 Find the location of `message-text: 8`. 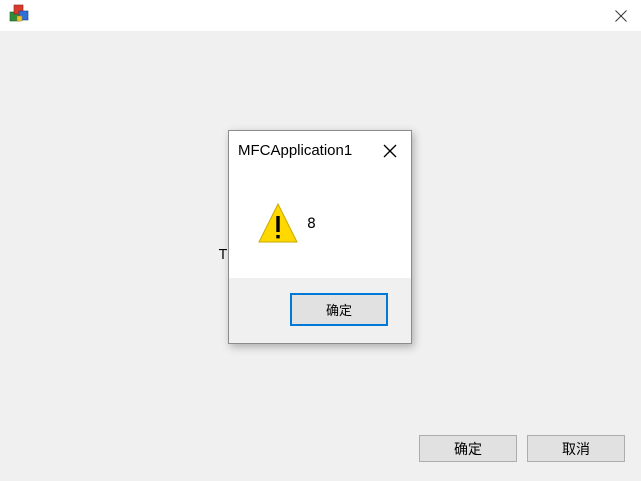

message-text: 8 is located at coordinates (311, 224).